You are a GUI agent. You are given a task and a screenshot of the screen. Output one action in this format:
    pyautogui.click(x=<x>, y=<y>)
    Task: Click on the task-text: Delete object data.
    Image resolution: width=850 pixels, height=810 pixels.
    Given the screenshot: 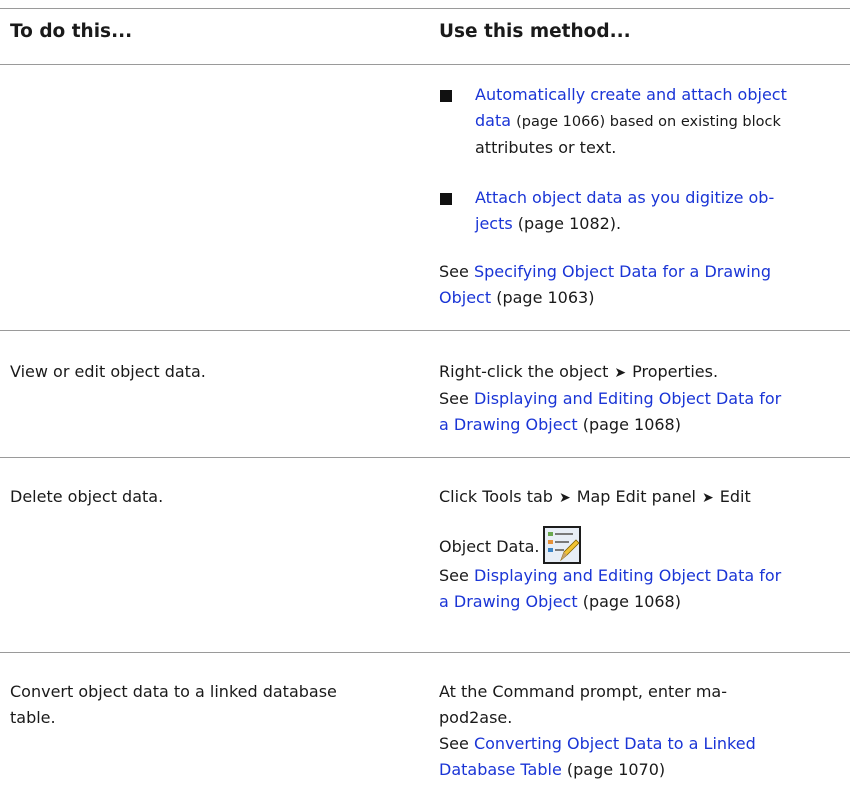 What is the action you would take?
    pyautogui.click(x=87, y=496)
    